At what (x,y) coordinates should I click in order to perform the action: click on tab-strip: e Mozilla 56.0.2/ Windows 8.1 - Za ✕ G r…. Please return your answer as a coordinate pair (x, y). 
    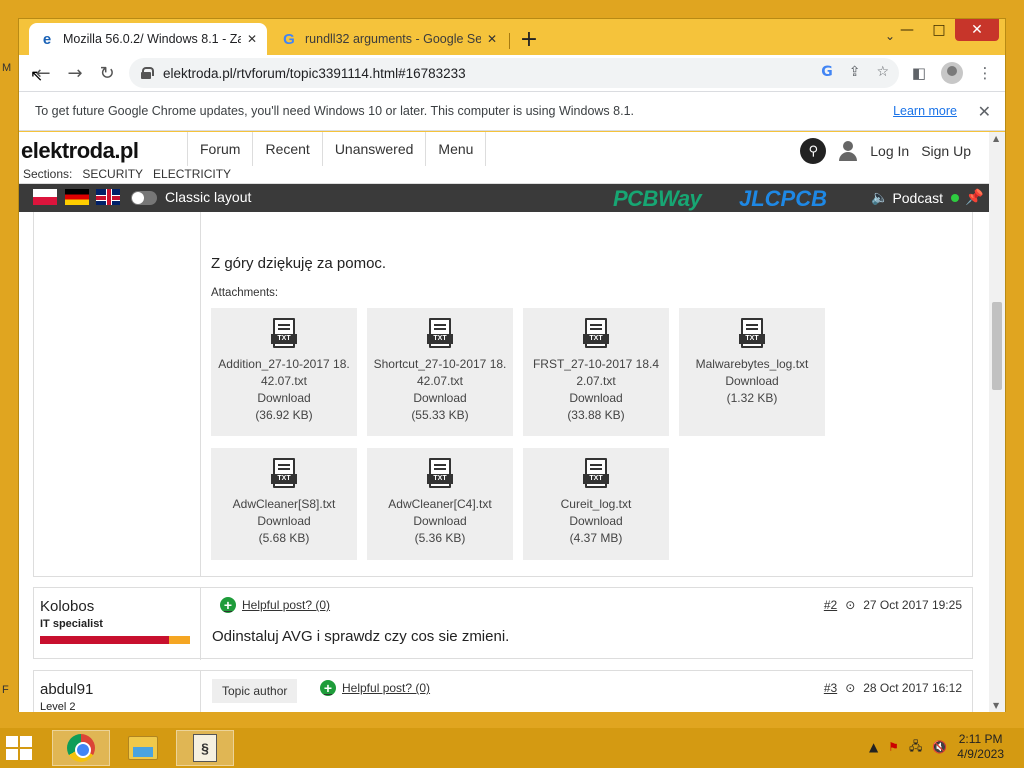
    Looking at the image, I should click on (512, 37).